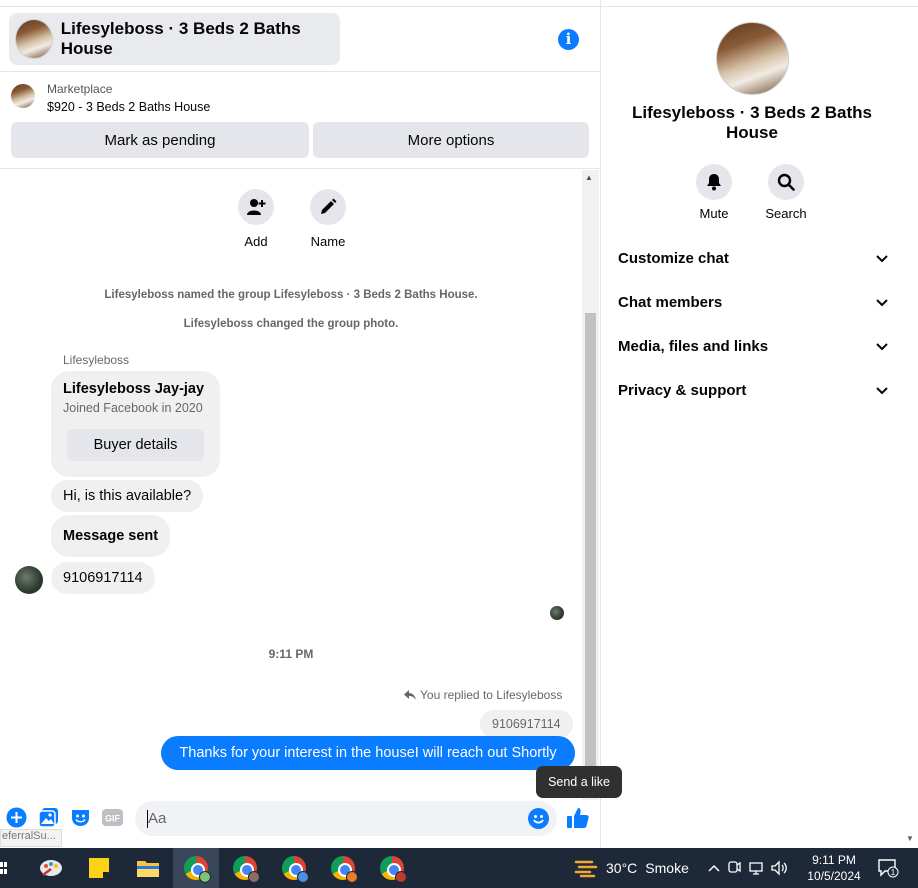  What do you see at coordinates (714, 213) in the screenshot?
I see `mute-label: Mute` at bounding box center [714, 213].